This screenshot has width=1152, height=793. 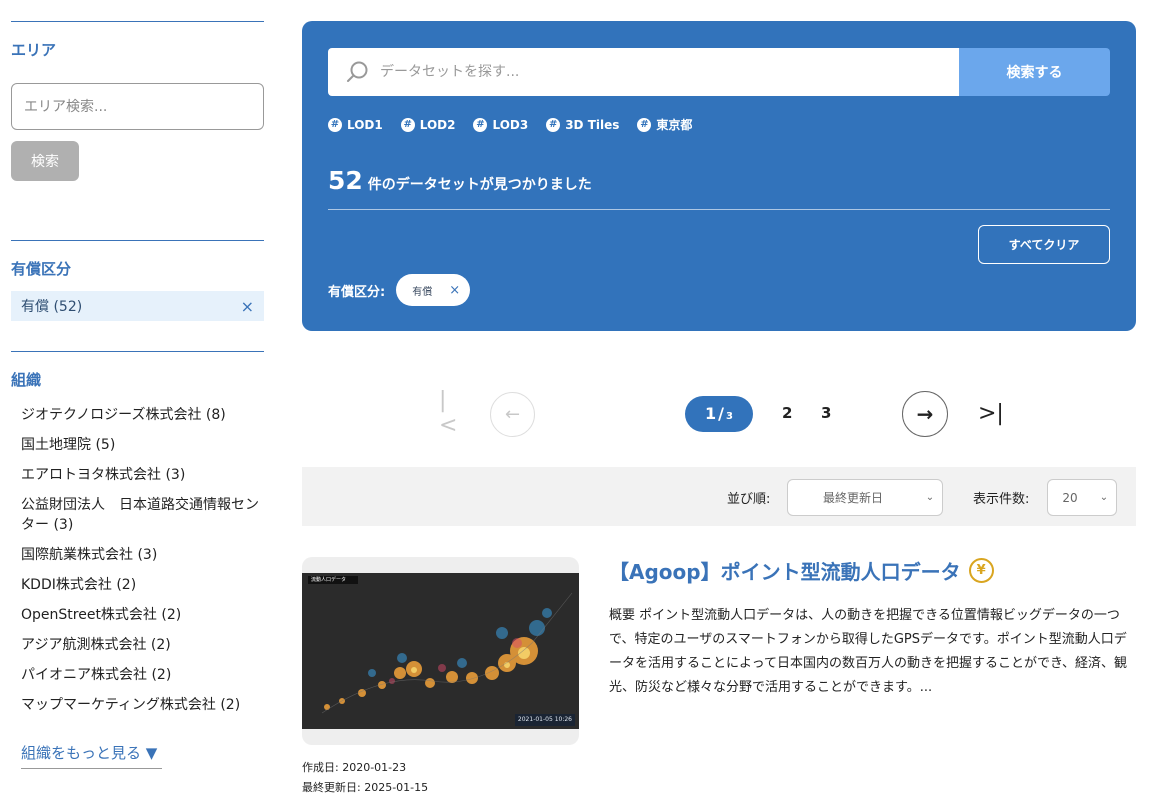 I want to click on current-page: 1, so click(x=711, y=413).